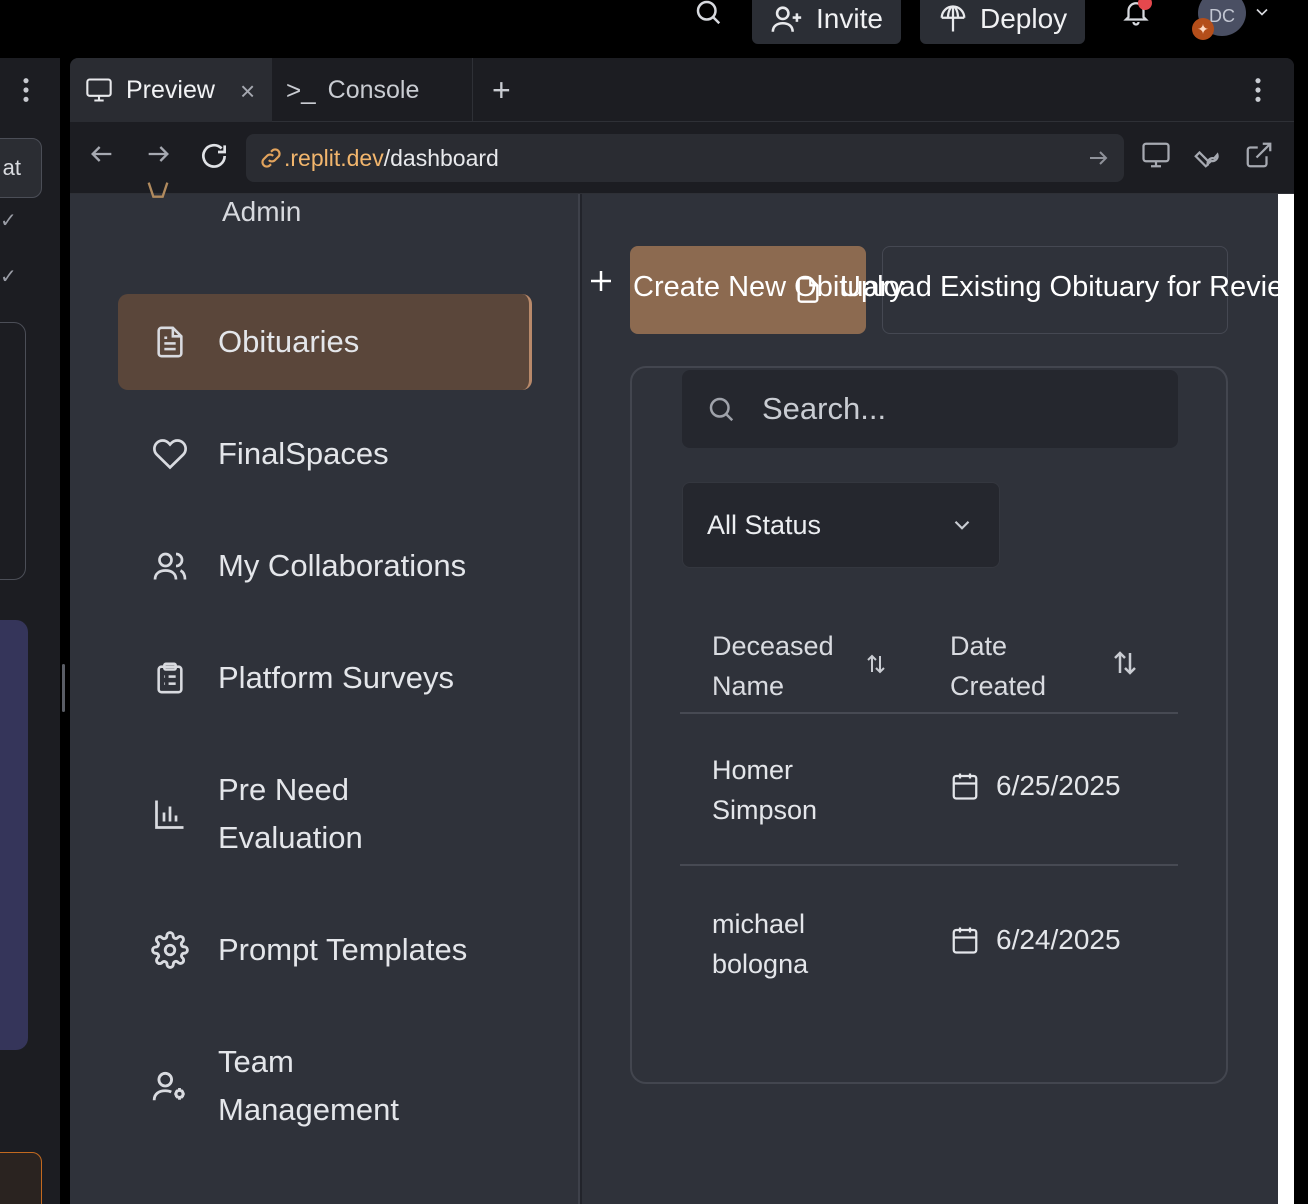  What do you see at coordinates (1207, 157) in the screenshot?
I see `wrench-icon` at bounding box center [1207, 157].